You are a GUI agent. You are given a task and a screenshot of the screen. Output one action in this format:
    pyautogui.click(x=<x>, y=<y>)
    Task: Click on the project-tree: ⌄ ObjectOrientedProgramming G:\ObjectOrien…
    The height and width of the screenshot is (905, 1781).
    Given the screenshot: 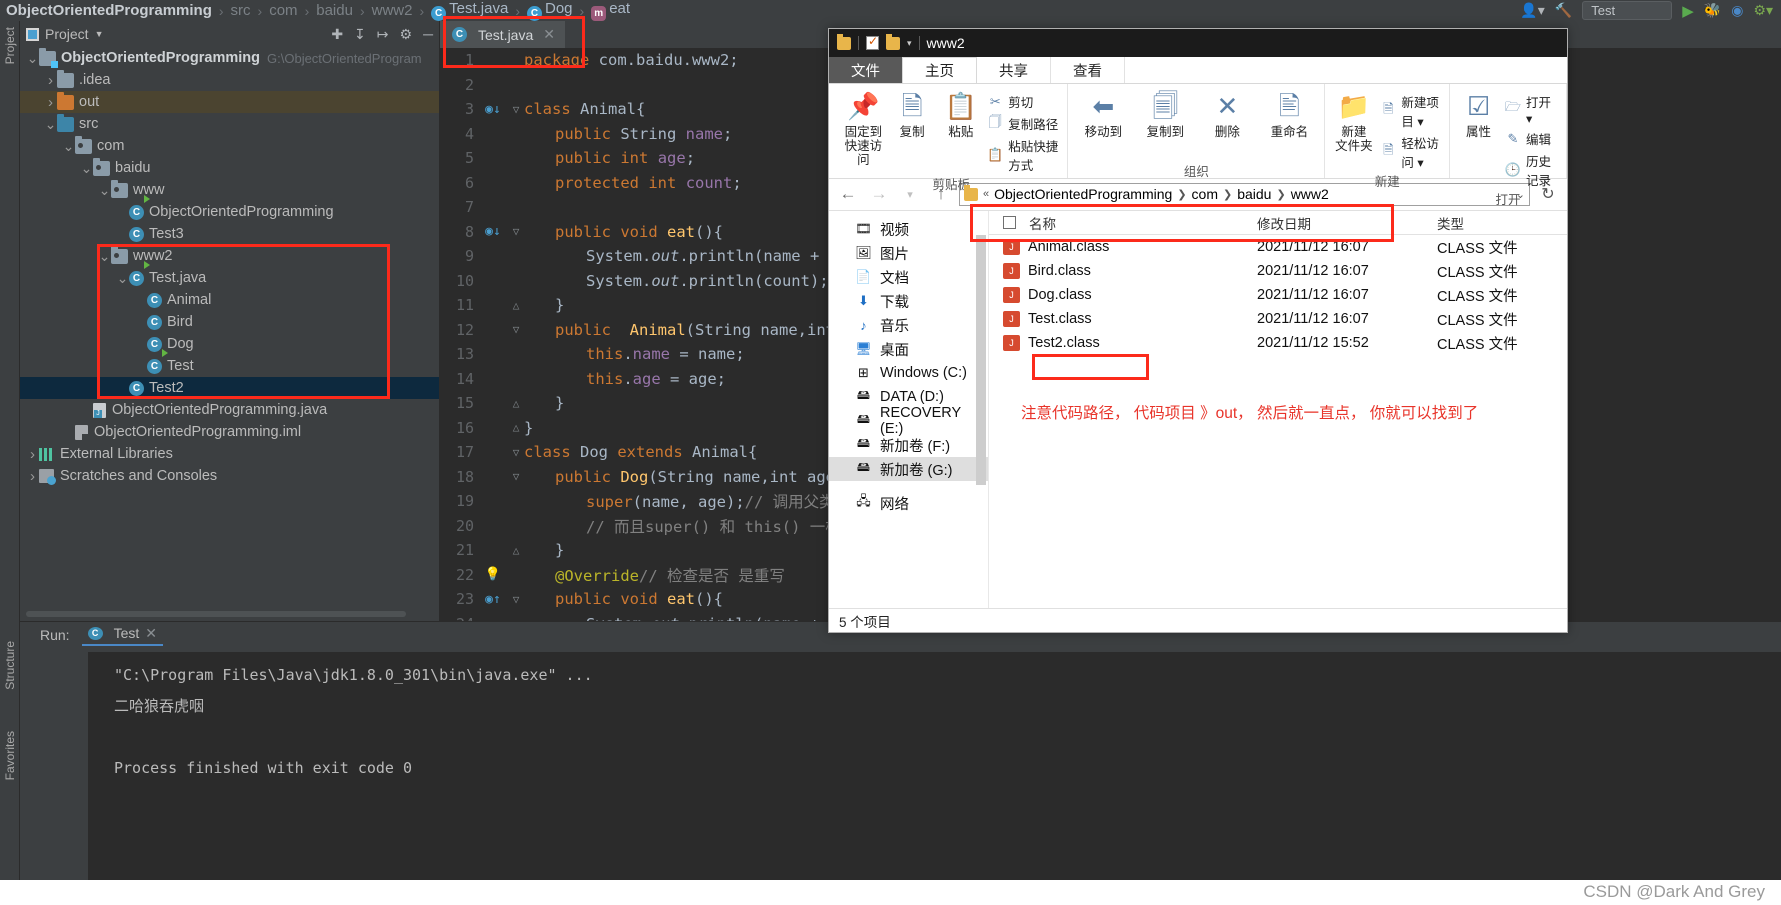 What is the action you would take?
    pyautogui.click(x=229, y=325)
    